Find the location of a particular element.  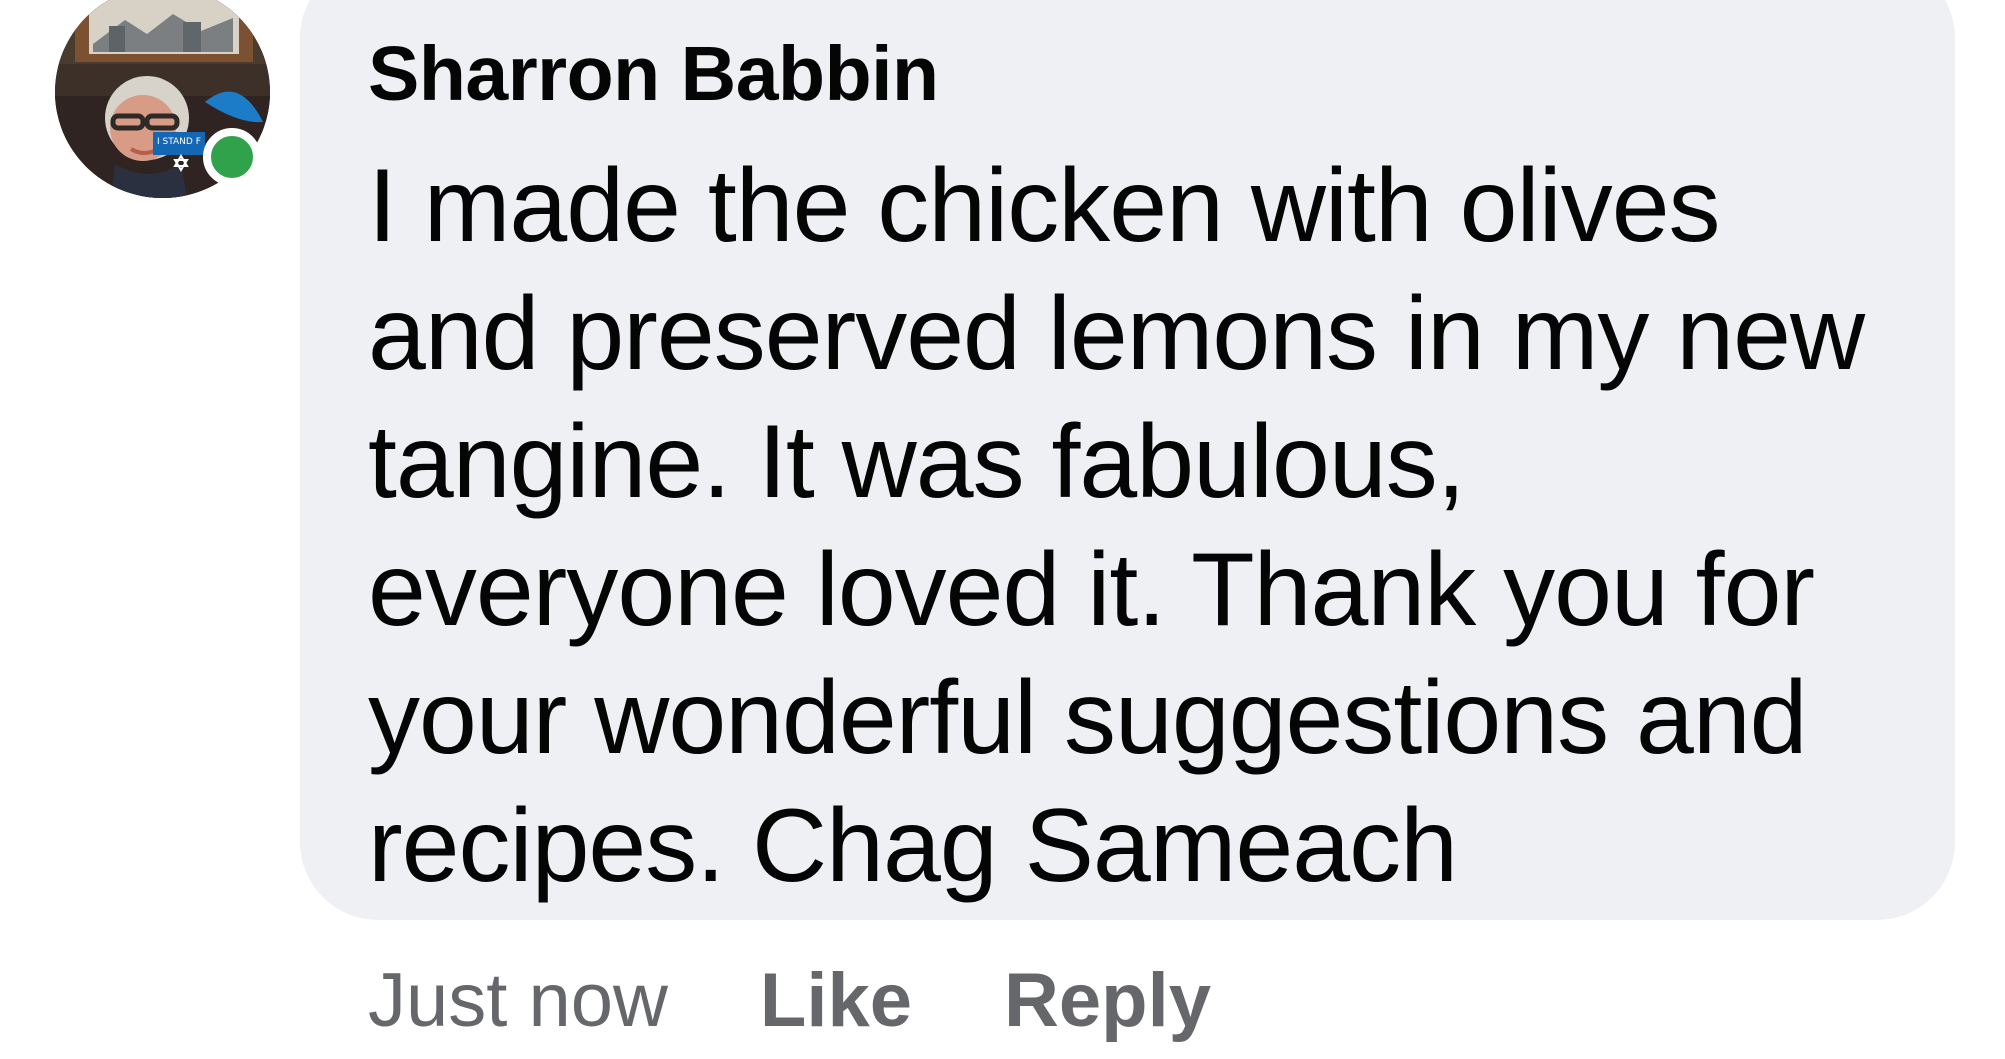

like-button: Like is located at coordinates (836, 1000).